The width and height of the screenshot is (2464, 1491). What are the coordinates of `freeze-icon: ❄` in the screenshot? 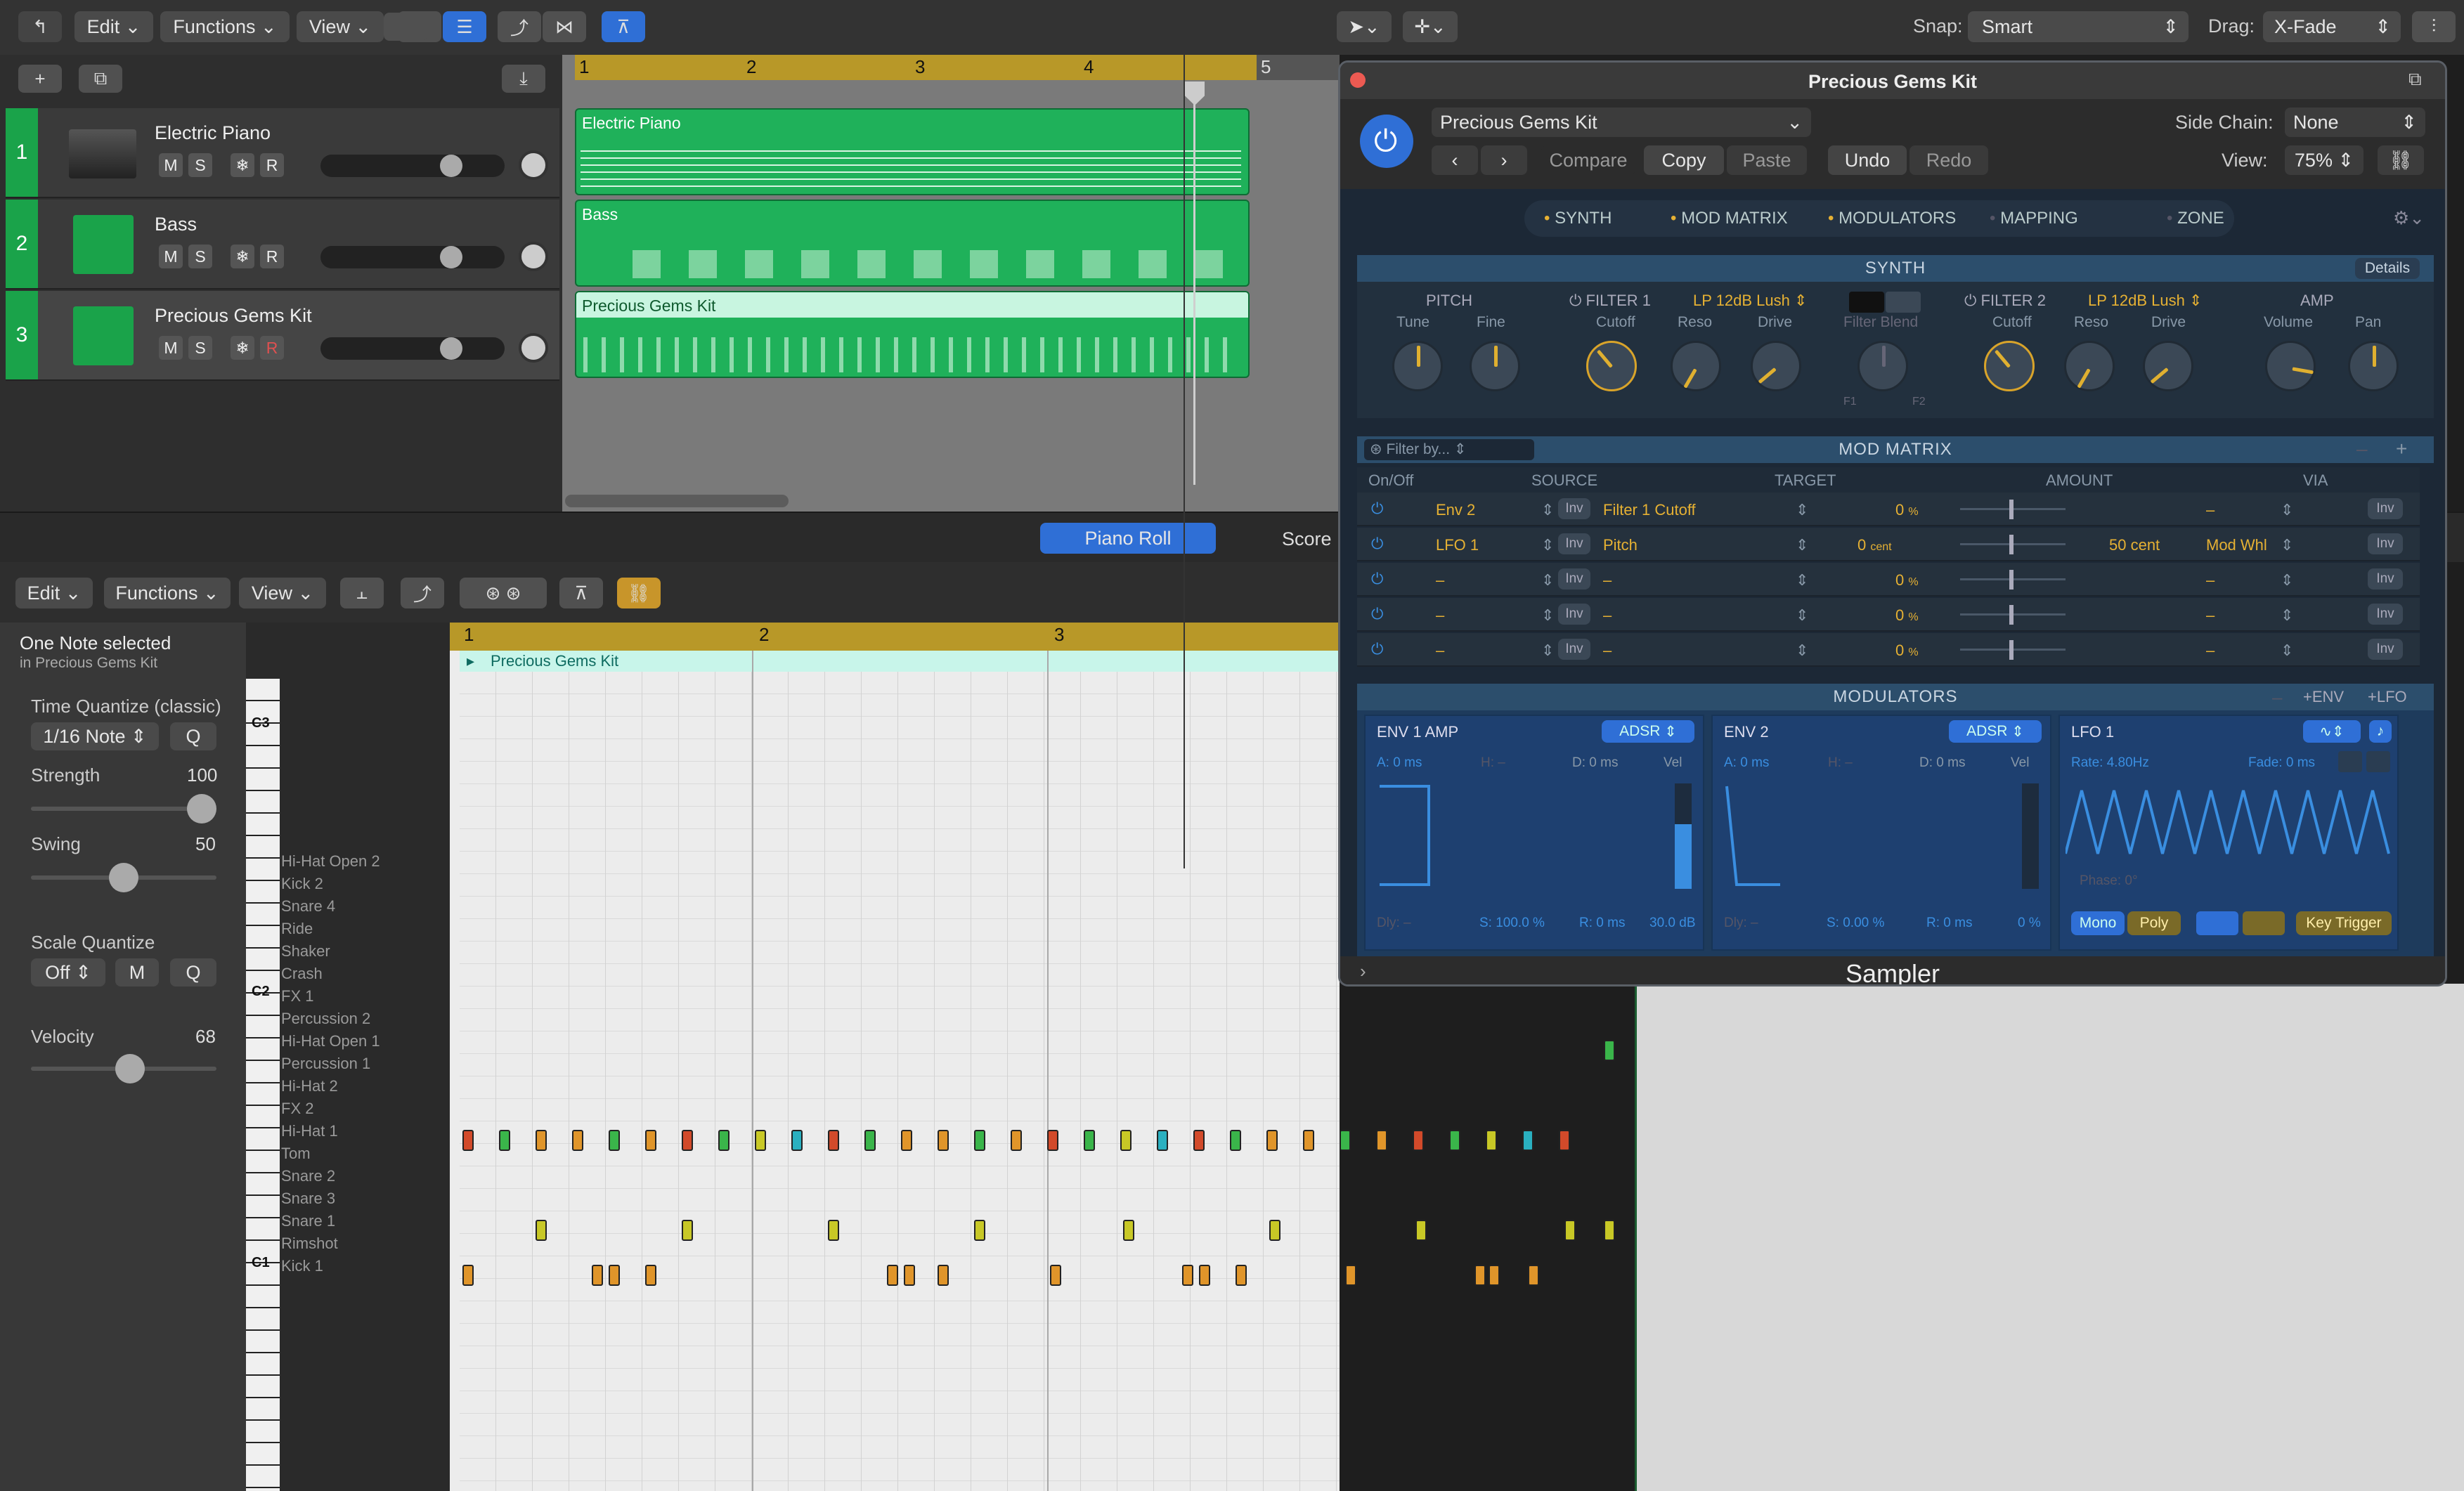 It's located at (243, 165).